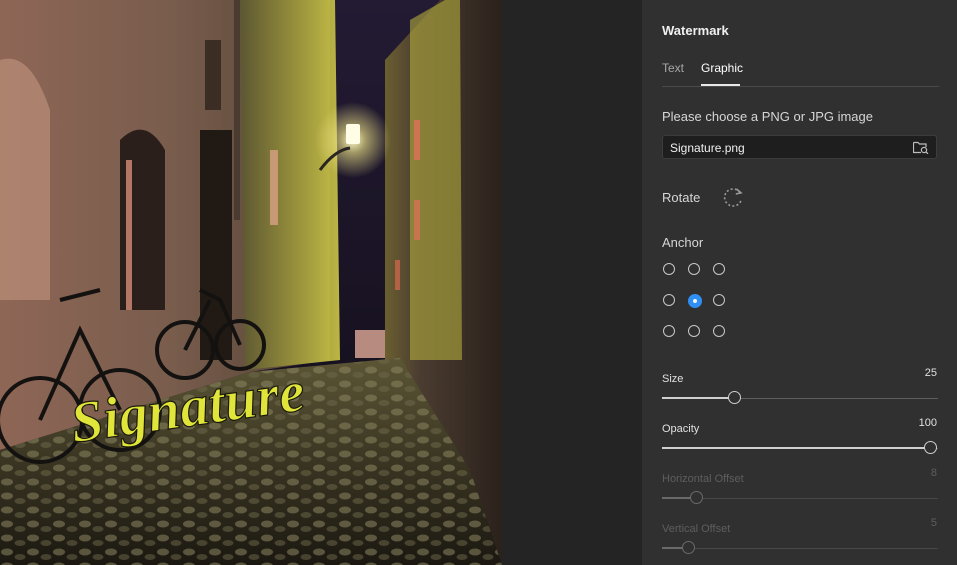 The image size is (957, 565). I want to click on vertical-offset-slider-track, so click(800, 547).